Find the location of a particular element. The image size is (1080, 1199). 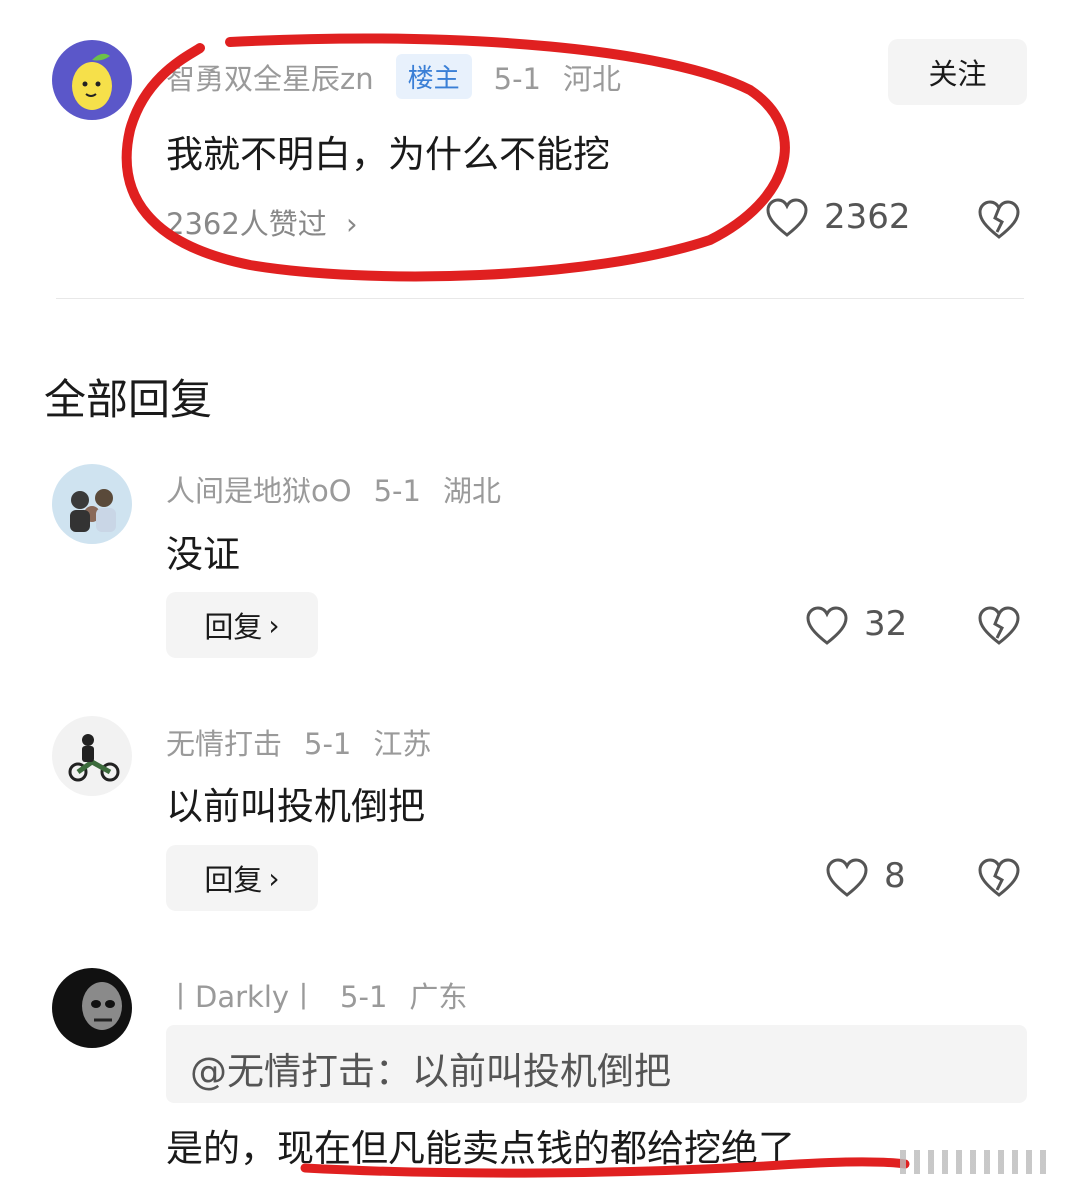

like-count: 2362 is located at coordinates (867, 217).